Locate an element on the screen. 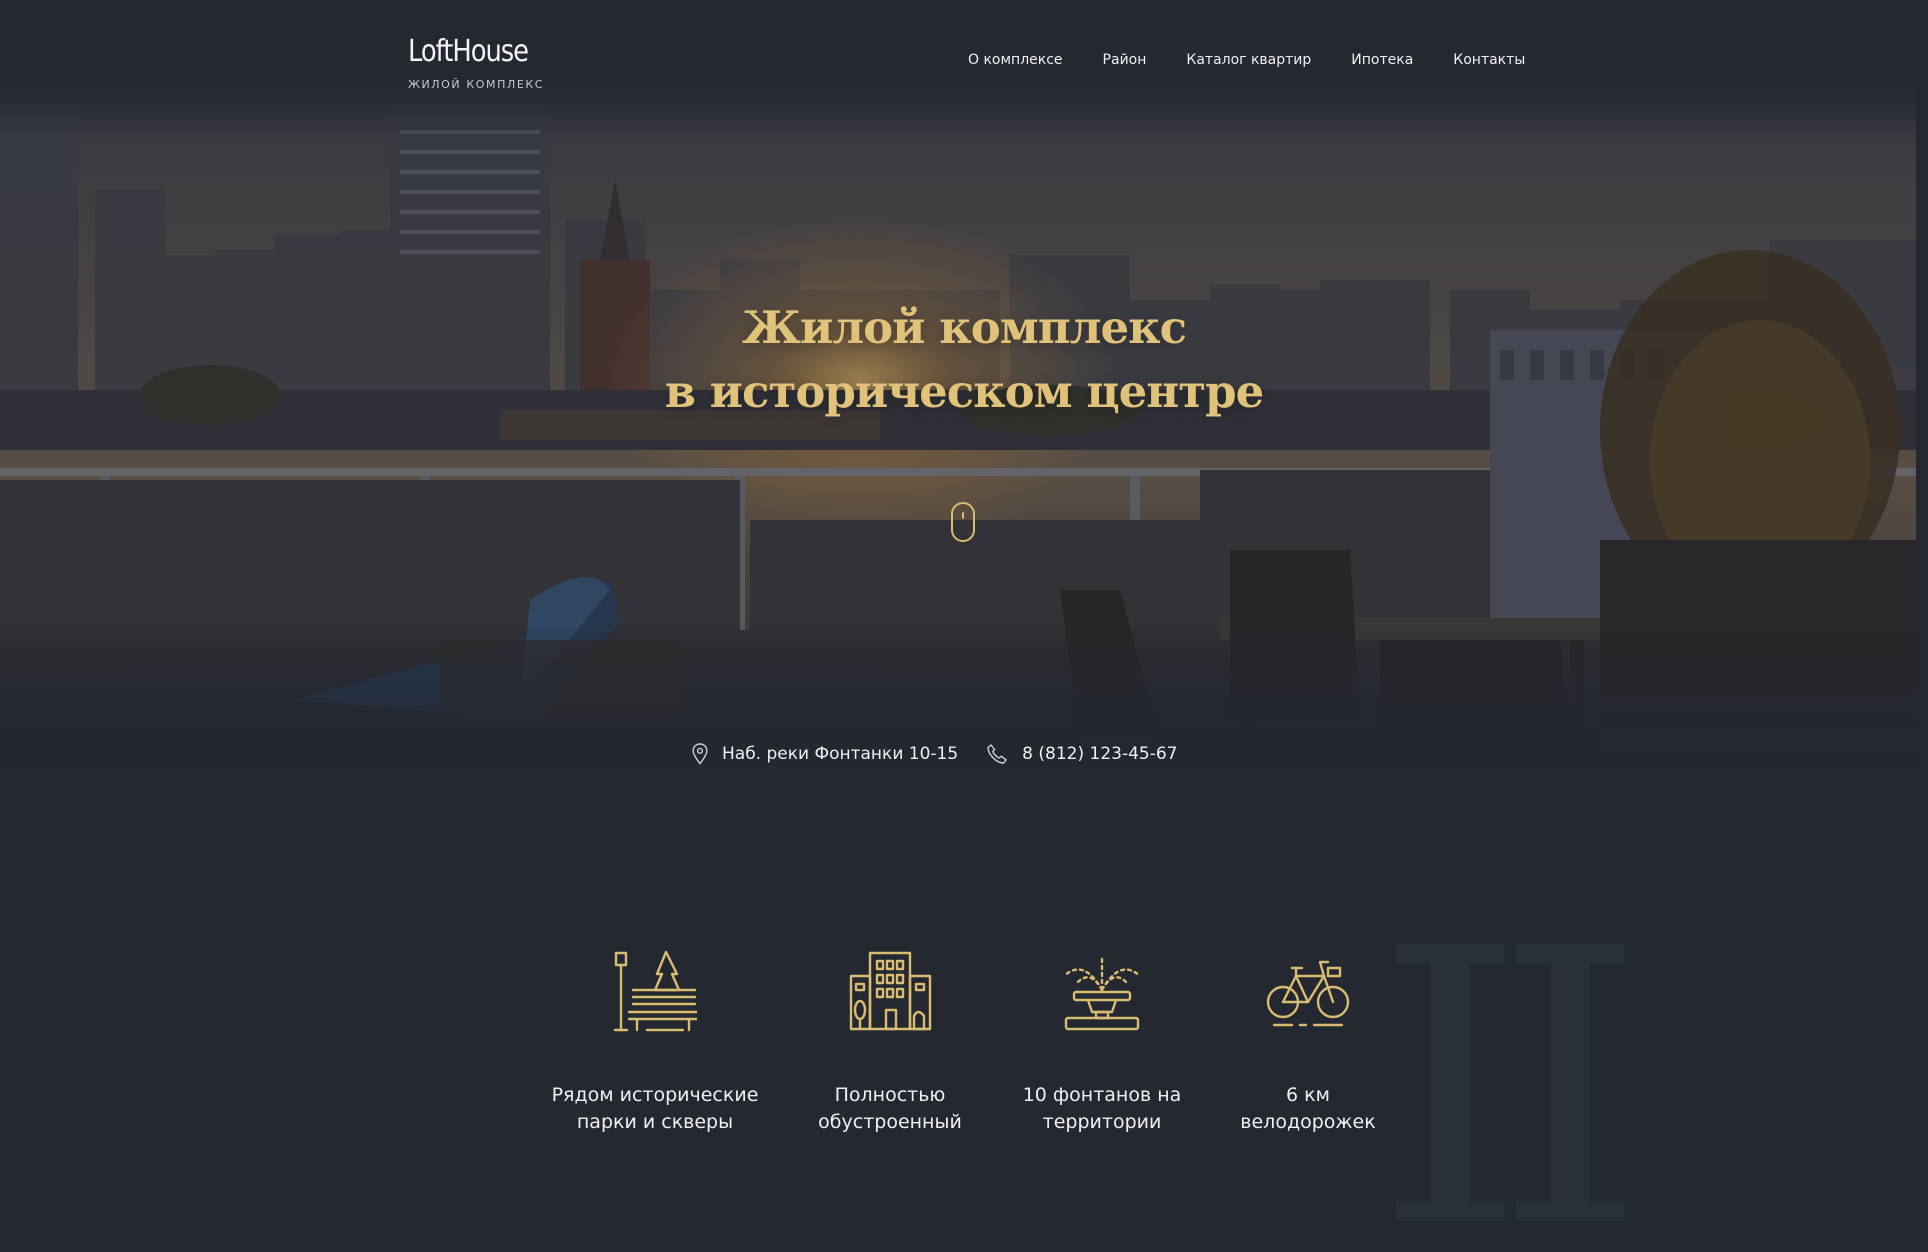 Image resolution: width=1928 pixels, height=1252 pixels. location-pin-icon is located at coordinates (700, 754).